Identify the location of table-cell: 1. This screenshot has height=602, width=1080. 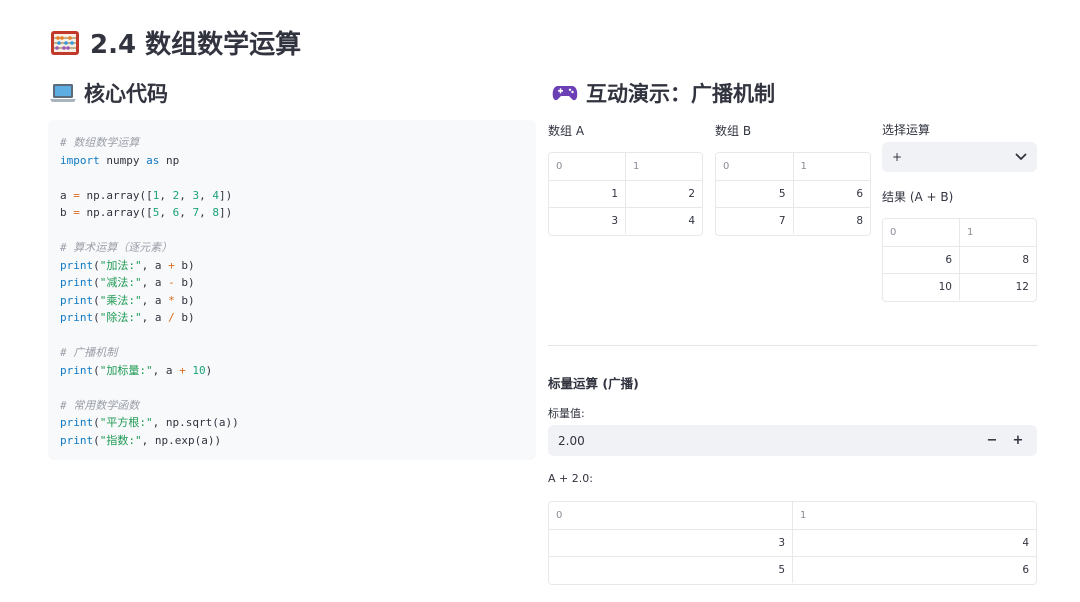
(587, 194).